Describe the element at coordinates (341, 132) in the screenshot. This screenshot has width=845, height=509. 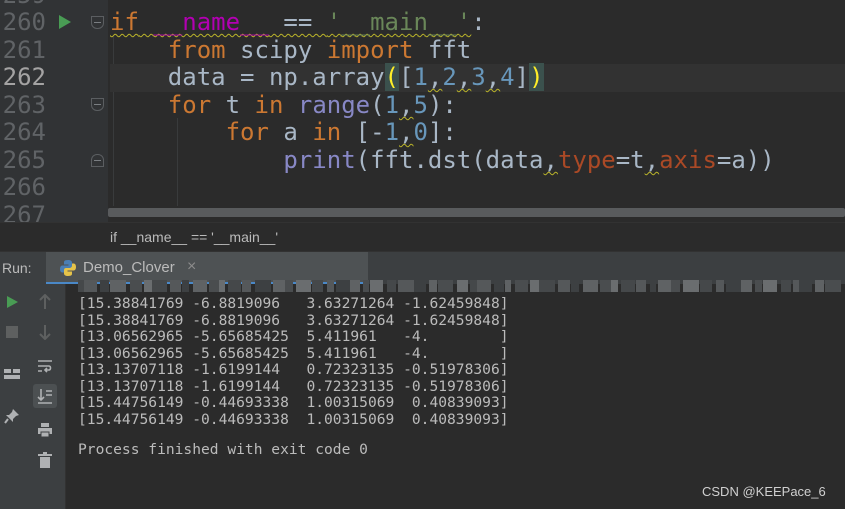
I see `code-line-264: for a in [-1,0]:` at that location.